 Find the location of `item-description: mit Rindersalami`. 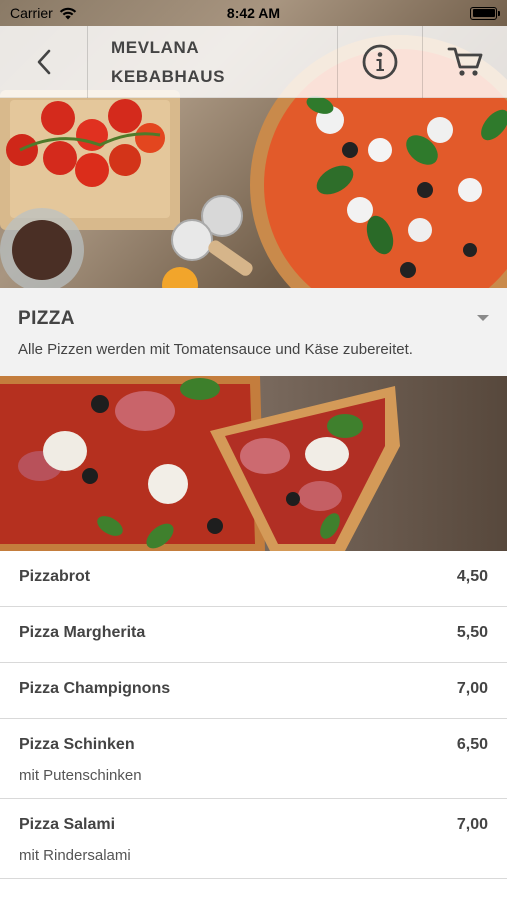

item-description: mit Rindersalami is located at coordinates (75, 855).